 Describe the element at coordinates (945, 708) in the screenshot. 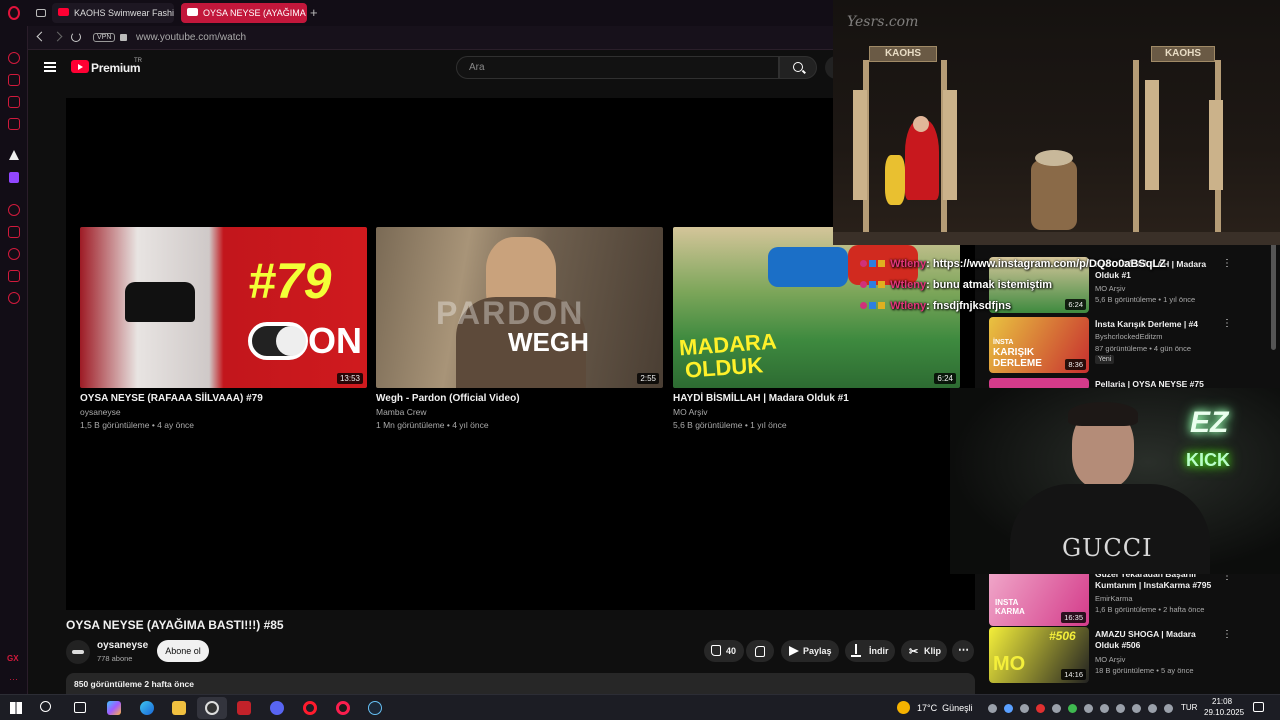

I see `weather-text: 17°C Güneşli` at that location.